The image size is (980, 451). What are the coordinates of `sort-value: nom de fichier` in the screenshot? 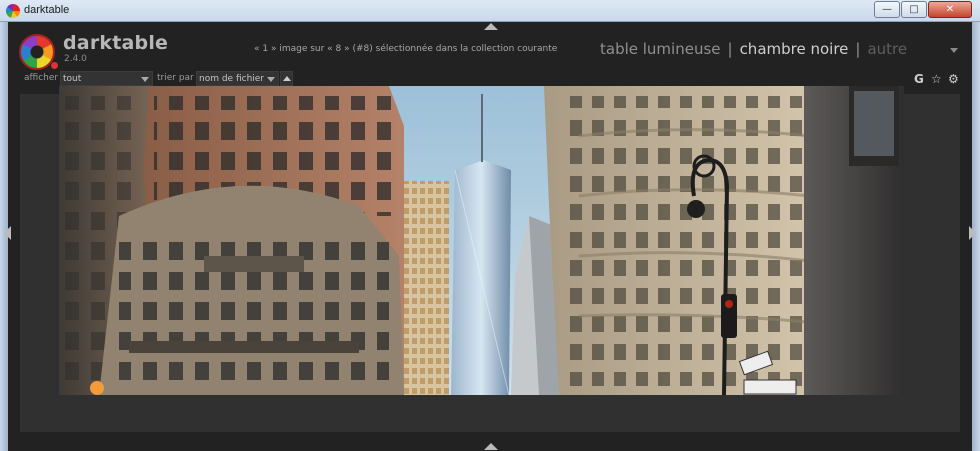 It's located at (232, 79).